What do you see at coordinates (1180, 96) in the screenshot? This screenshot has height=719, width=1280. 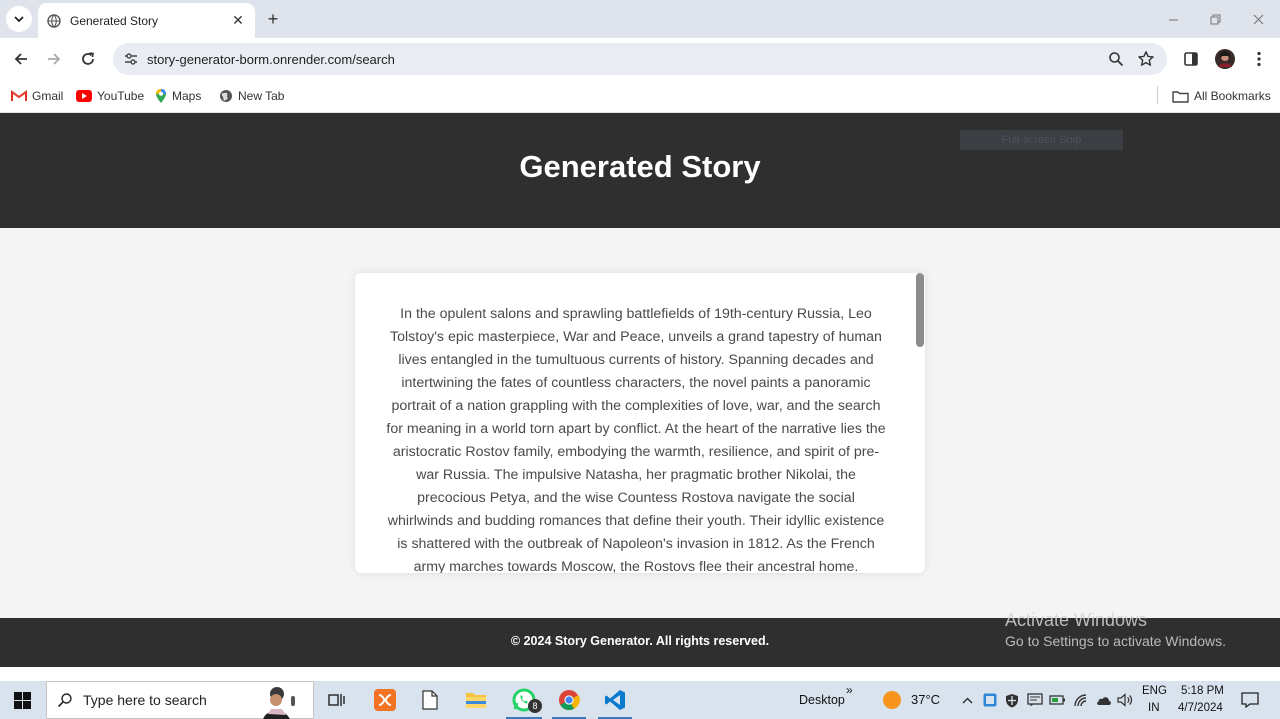 I see `folder-icon` at bounding box center [1180, 96].